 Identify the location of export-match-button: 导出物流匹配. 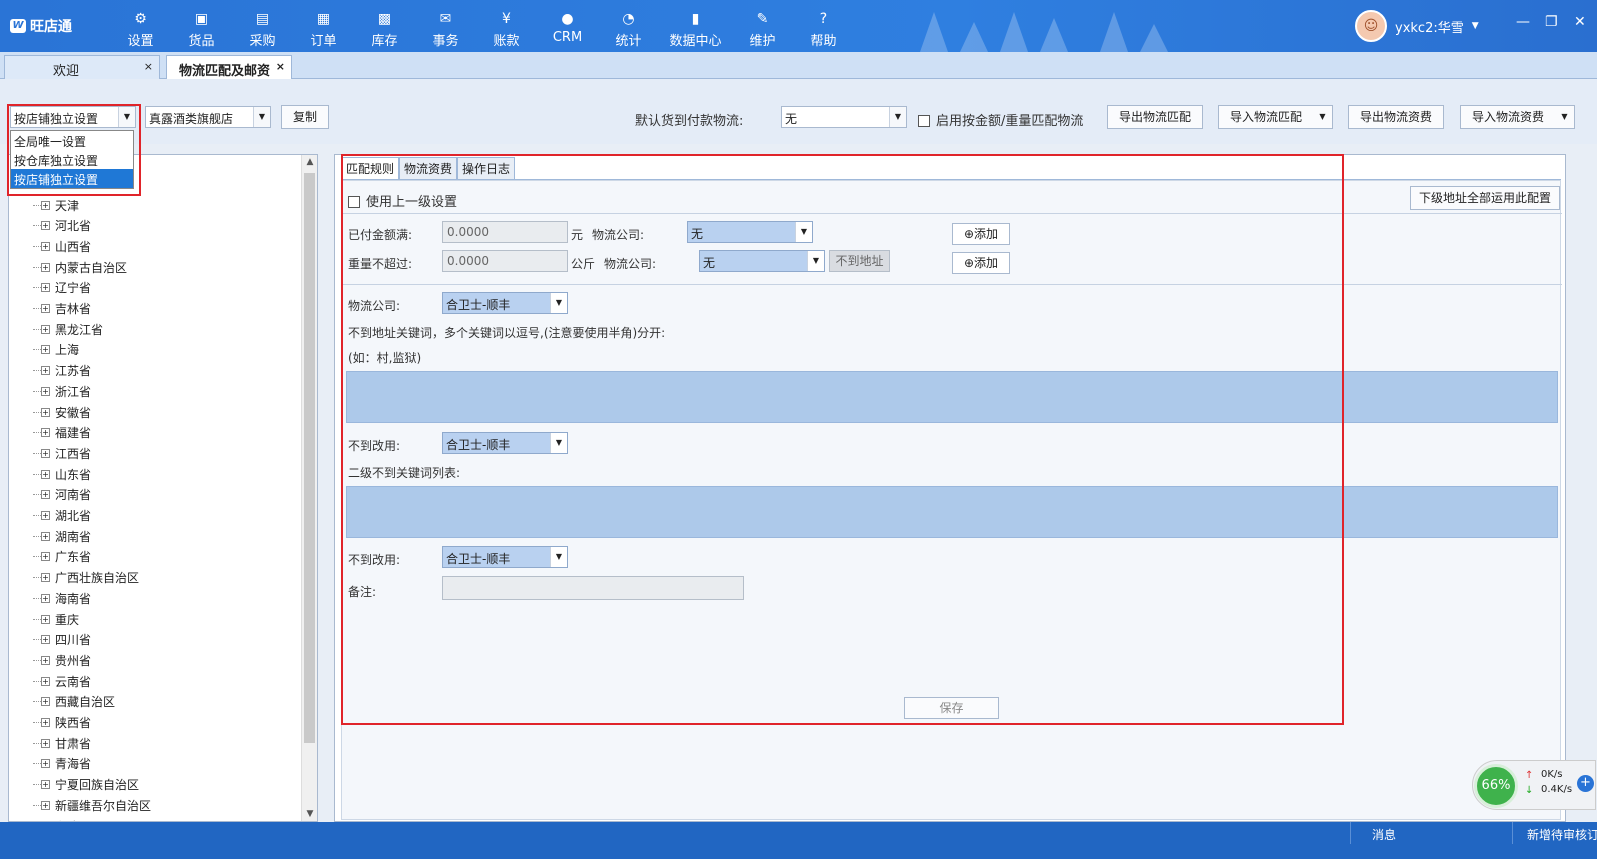
(1155, 117).